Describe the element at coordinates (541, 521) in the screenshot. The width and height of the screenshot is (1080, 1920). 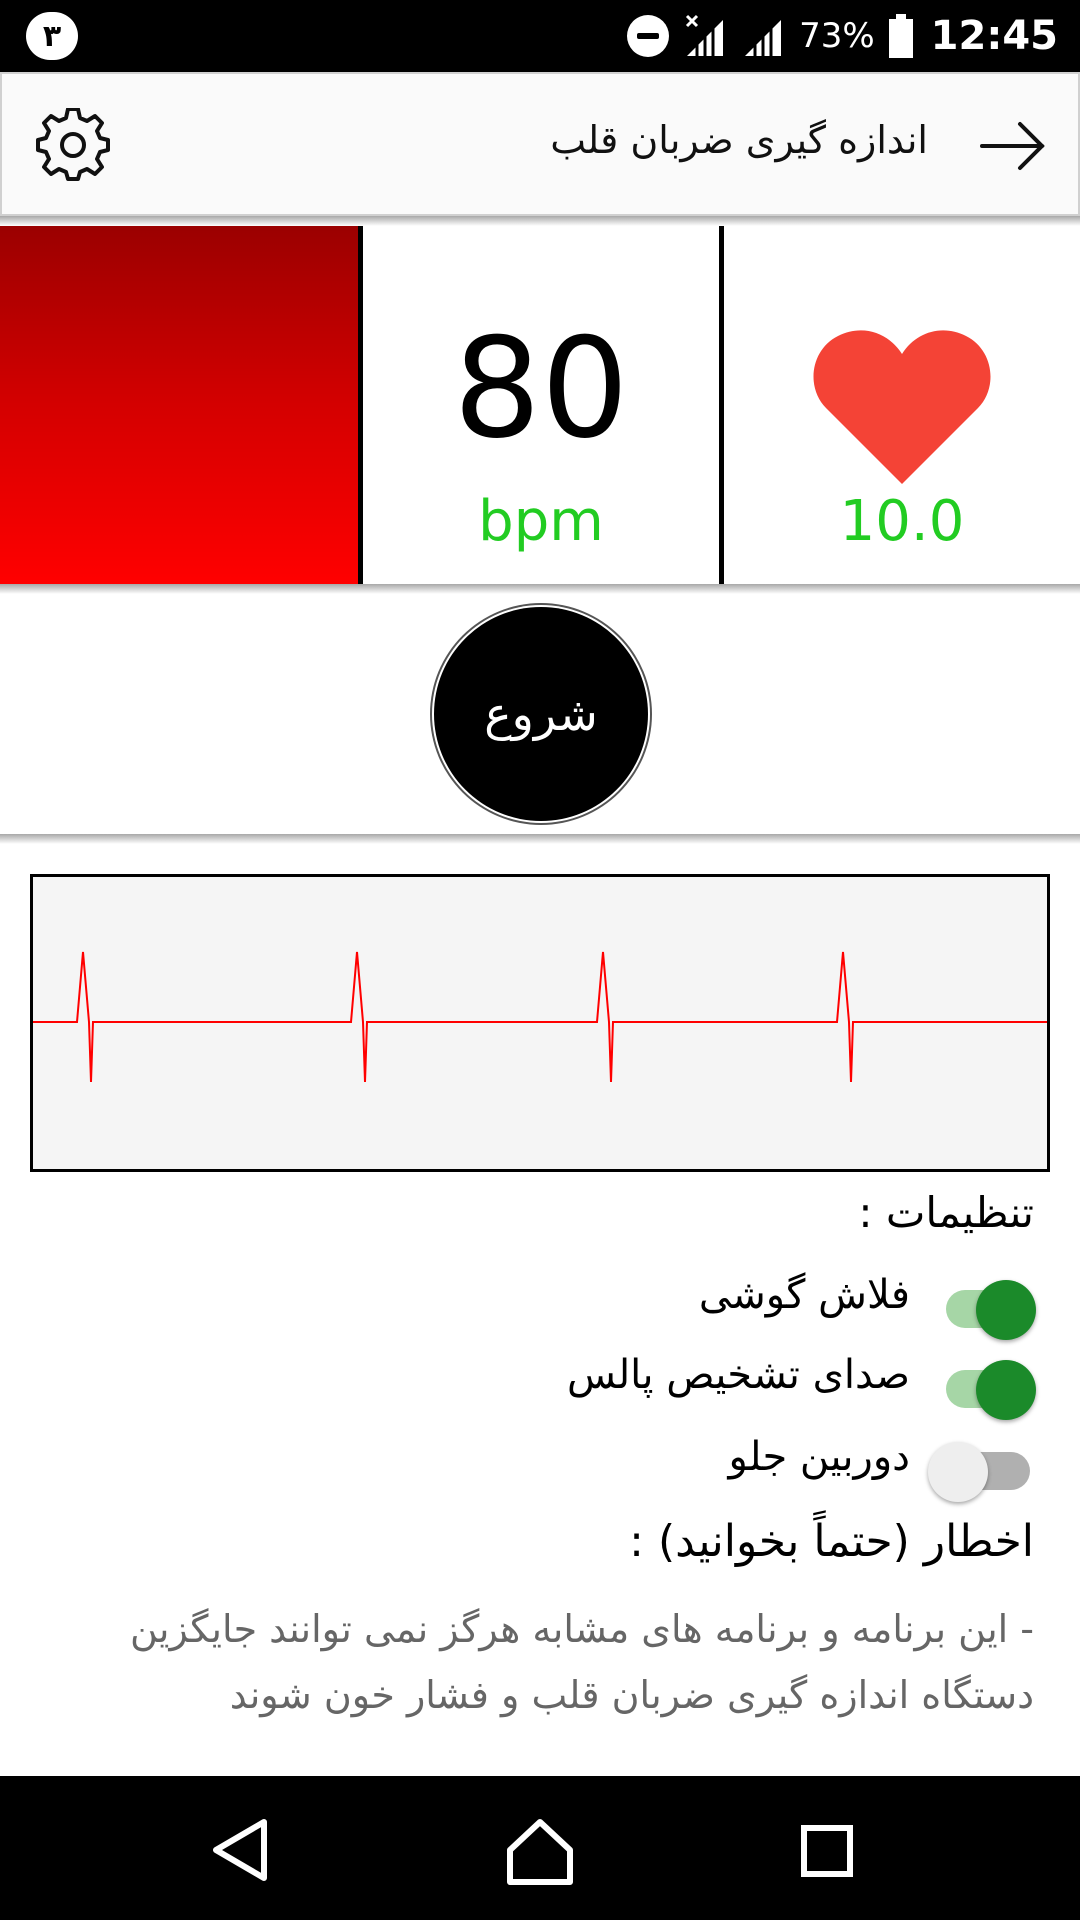
I see `bpm-unit: bpm` at that location.